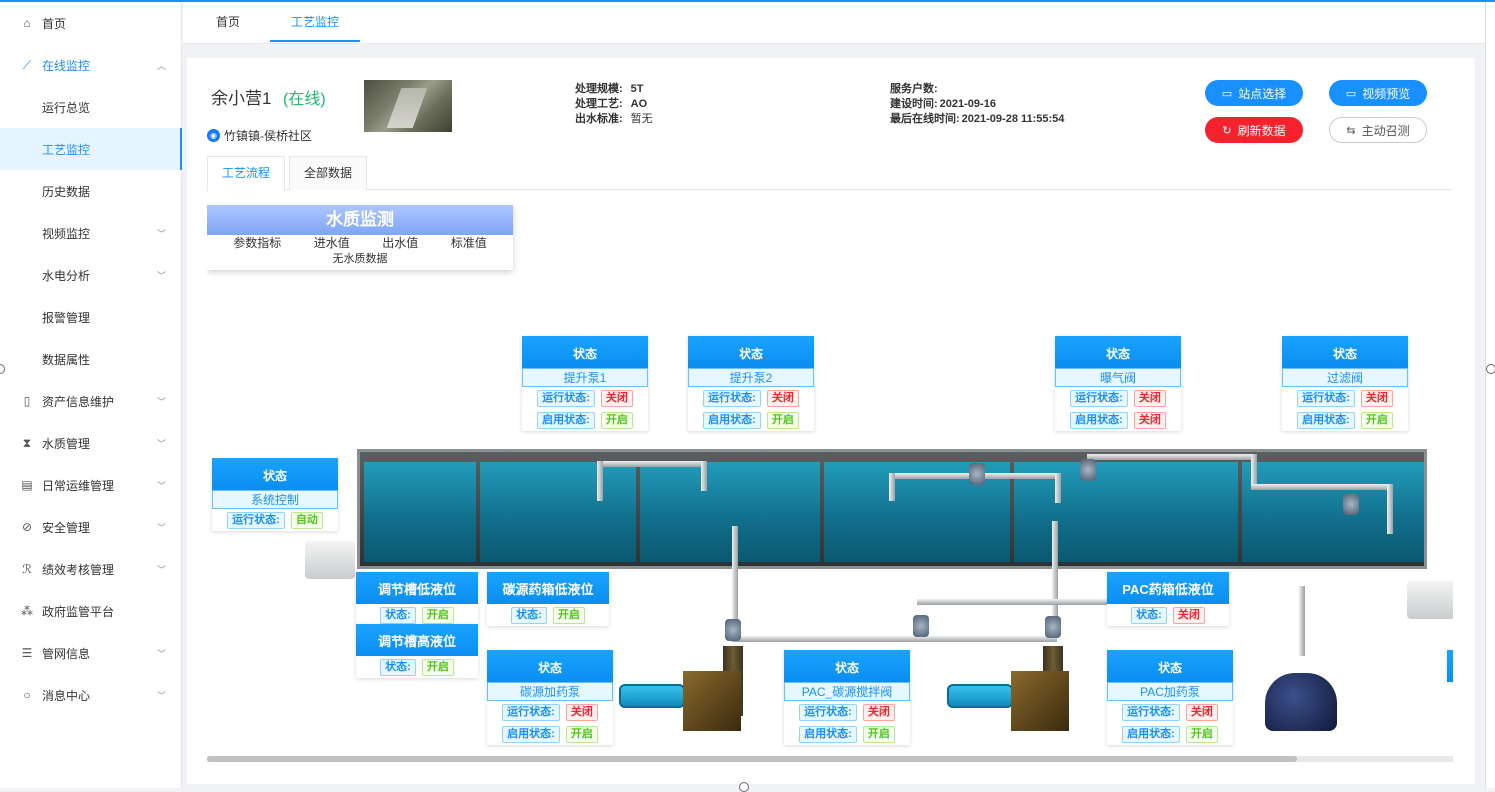 This screenshot has width=1495, height=792. I want to click on card-header: 调节槽低液位, so click(417, 588).